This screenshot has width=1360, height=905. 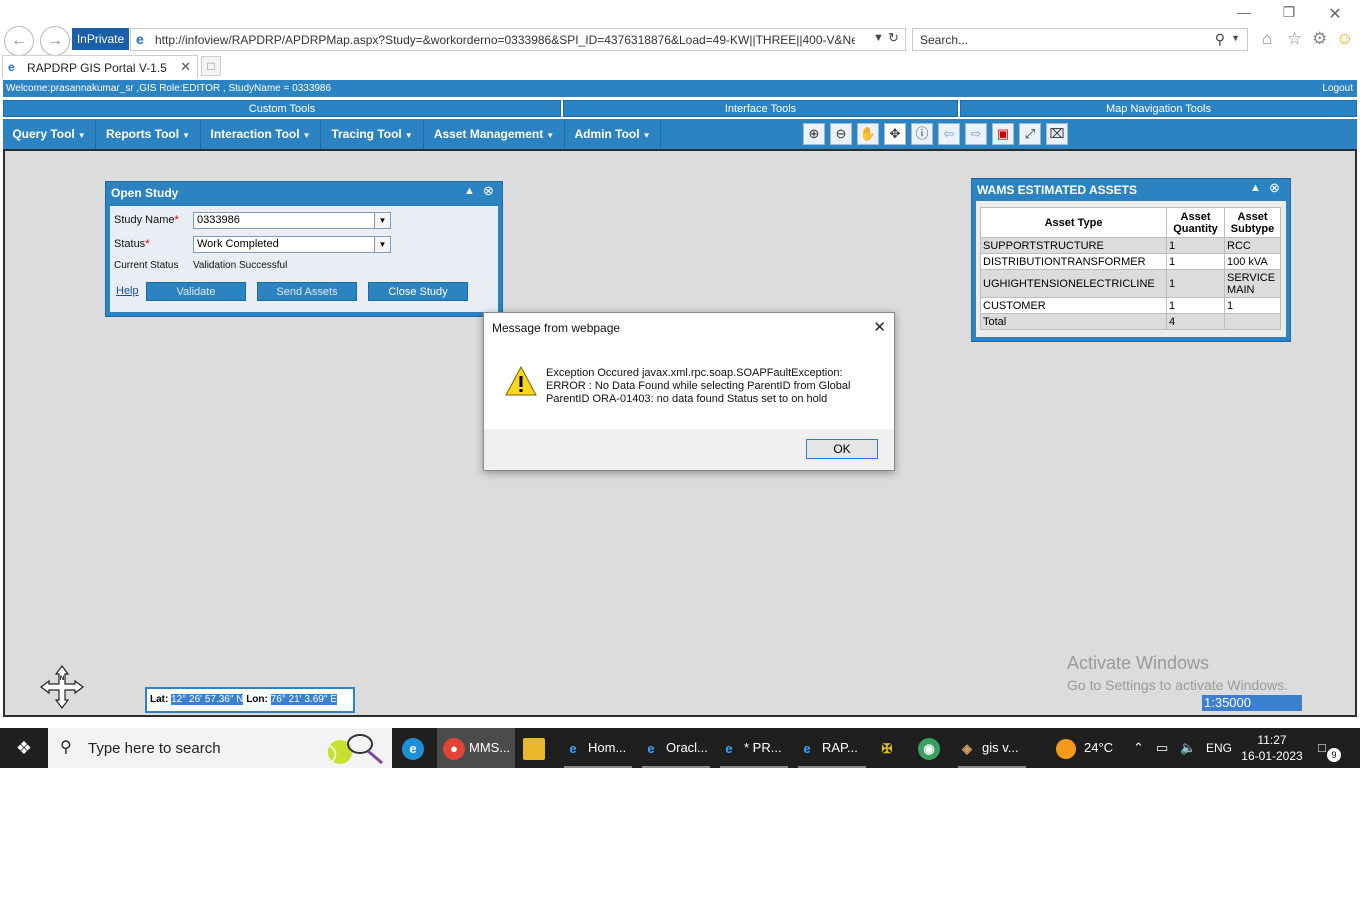 I want to click on cell-asset-type: DISTRIBUTIONTRANSFORMER, so click(x=1073, y=261).